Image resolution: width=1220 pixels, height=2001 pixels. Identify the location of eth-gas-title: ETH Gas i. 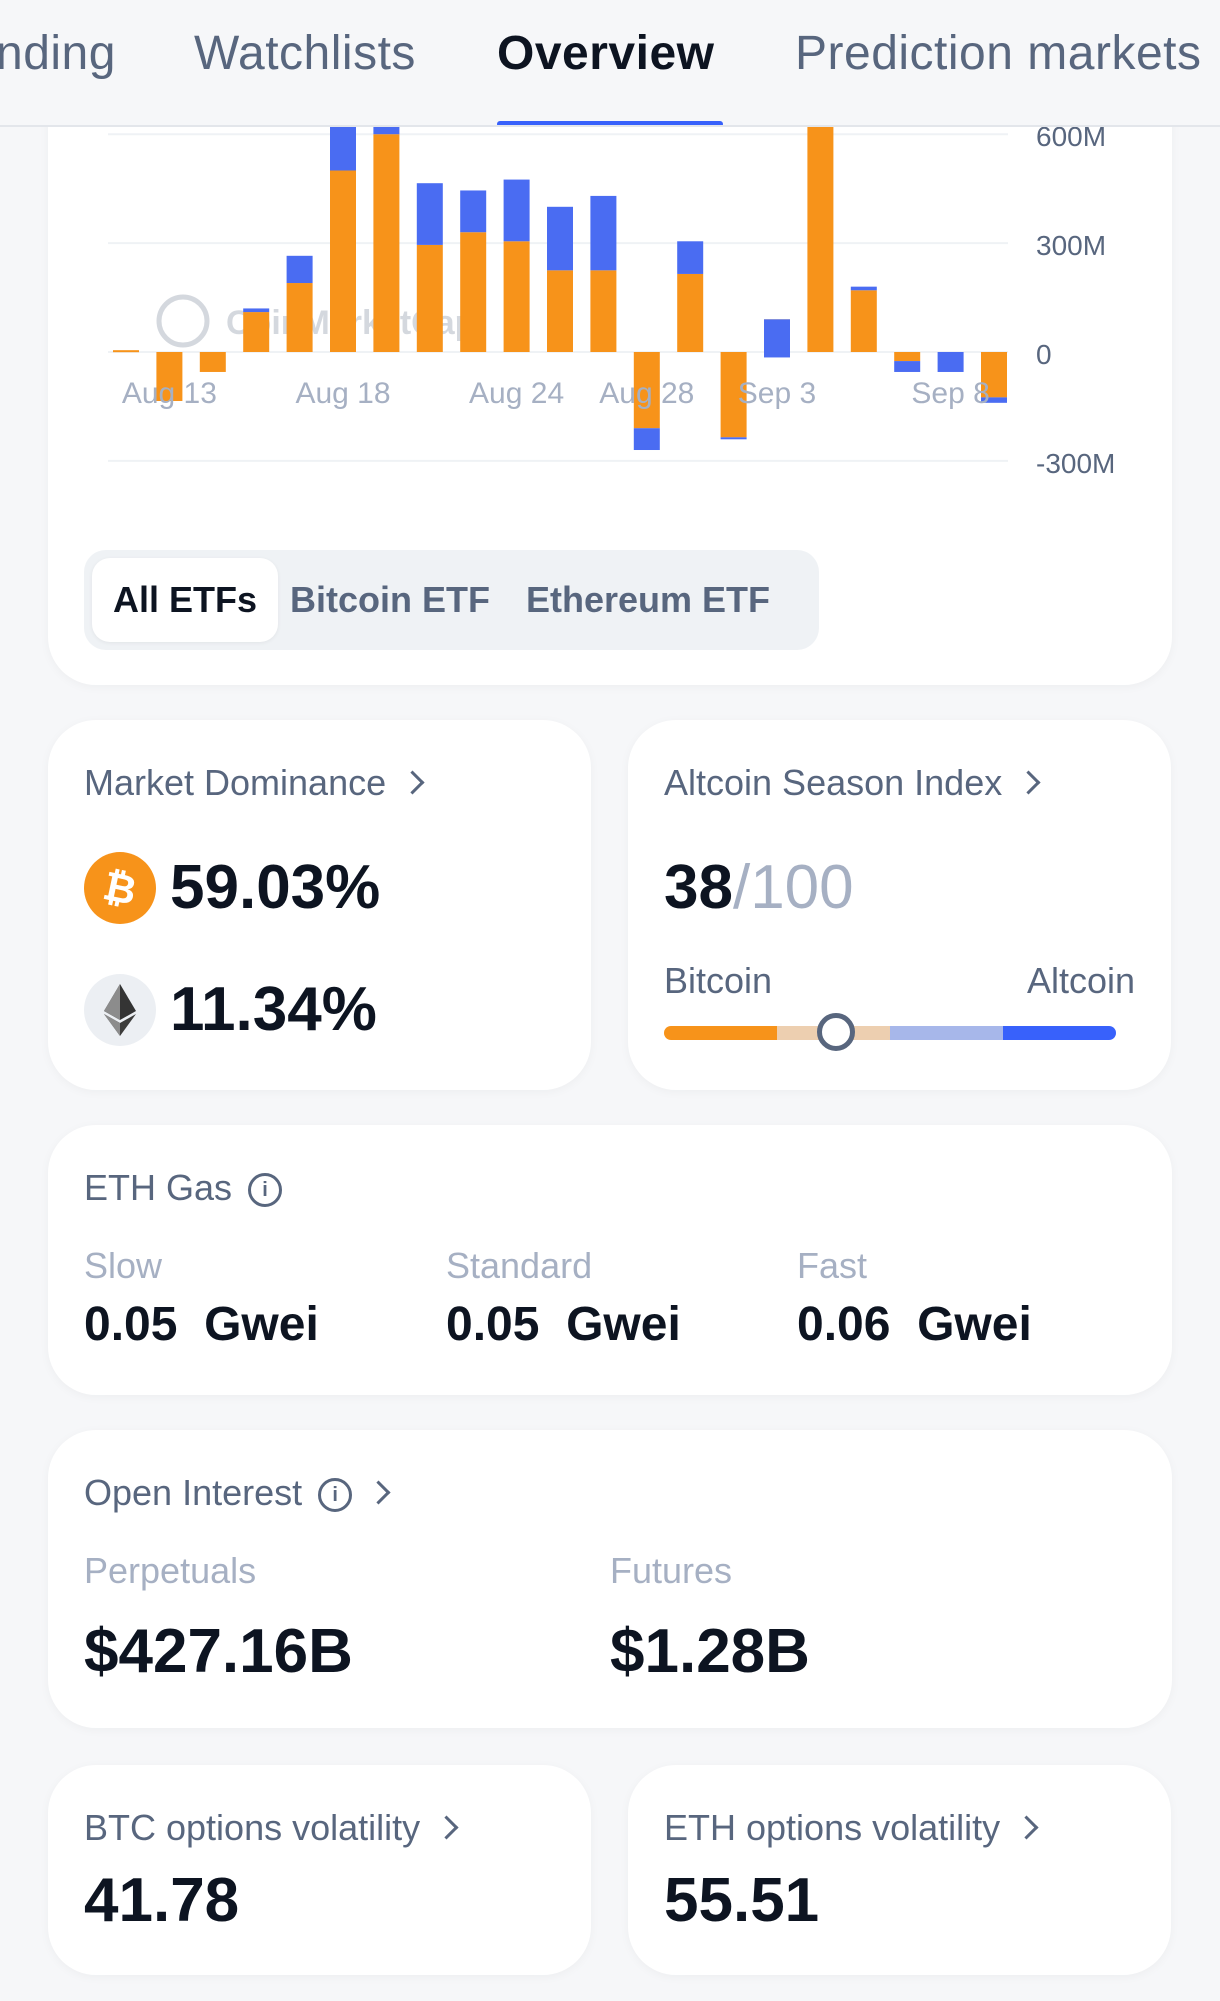
(183, 1189).